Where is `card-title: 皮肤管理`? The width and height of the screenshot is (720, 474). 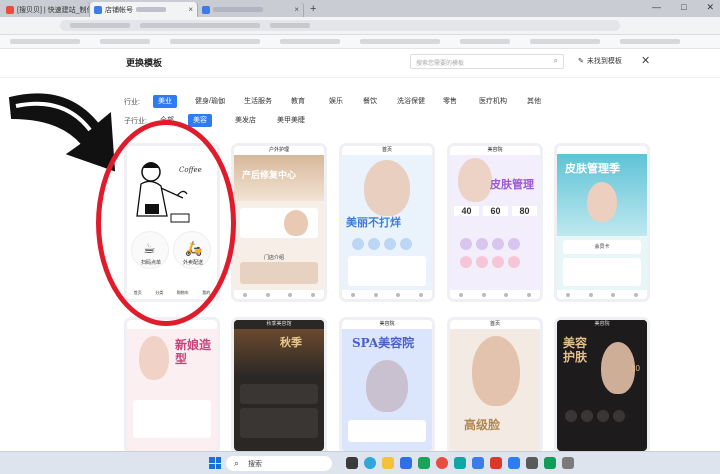 card-title: 皮肤管理 is located at coordinates (512, 184).